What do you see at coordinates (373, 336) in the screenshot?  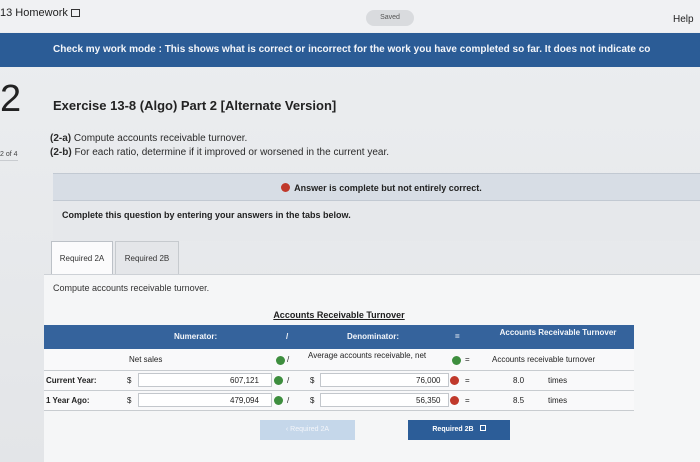 I see `header-denominator: Denominator:` at bounding box center [373, 336].